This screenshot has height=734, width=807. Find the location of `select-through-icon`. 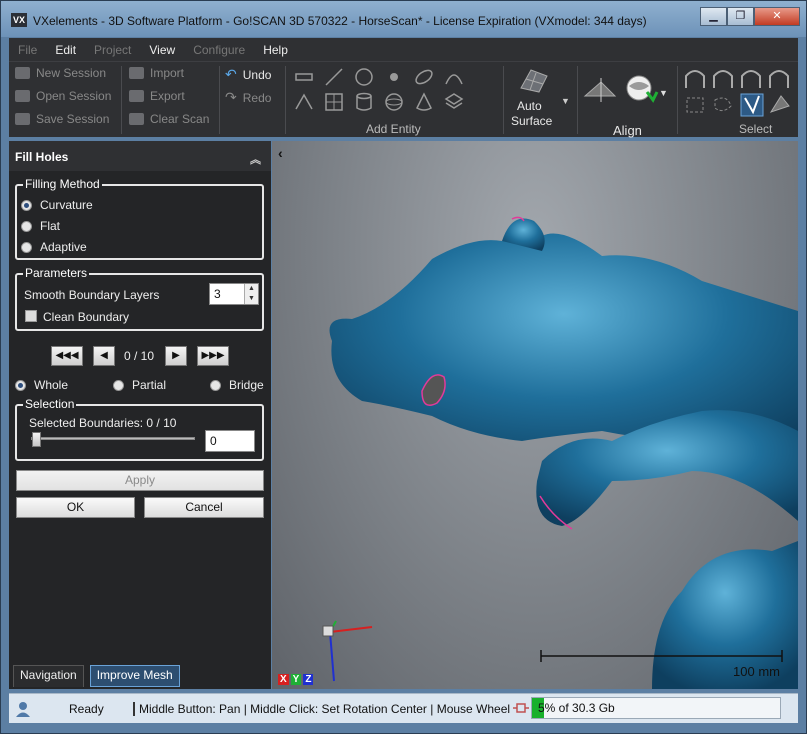

select-through-icon is located at coordinates (723, 79).